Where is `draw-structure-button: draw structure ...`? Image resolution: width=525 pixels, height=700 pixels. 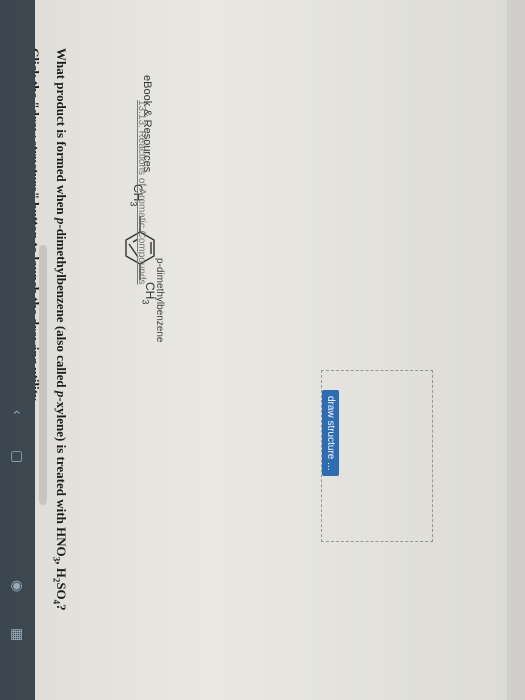
draw-structure-button: draw structure ... is located at coordinates (330, 433).